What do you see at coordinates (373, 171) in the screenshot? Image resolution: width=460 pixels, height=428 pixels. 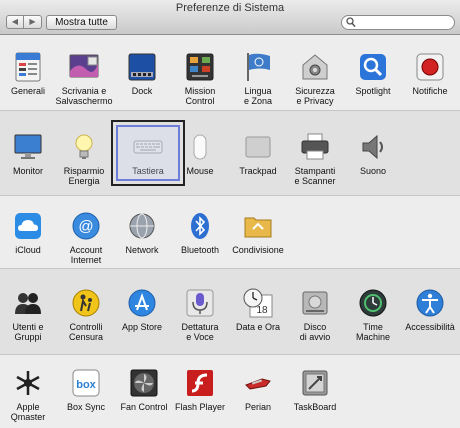 I see `pref-label: Suono` at bounding box center [373, 171].